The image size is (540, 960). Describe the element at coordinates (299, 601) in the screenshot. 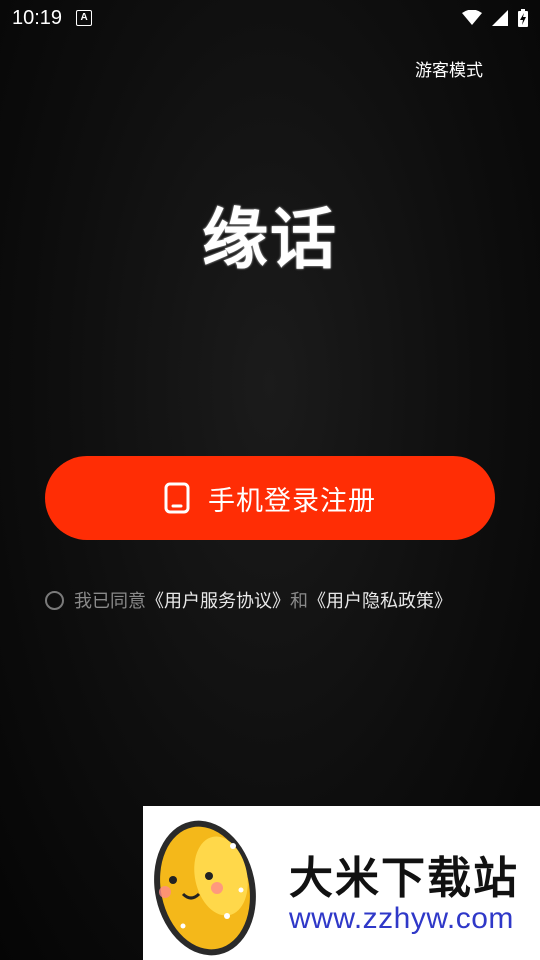

I see `agreement-conjunction: 和` at that location.